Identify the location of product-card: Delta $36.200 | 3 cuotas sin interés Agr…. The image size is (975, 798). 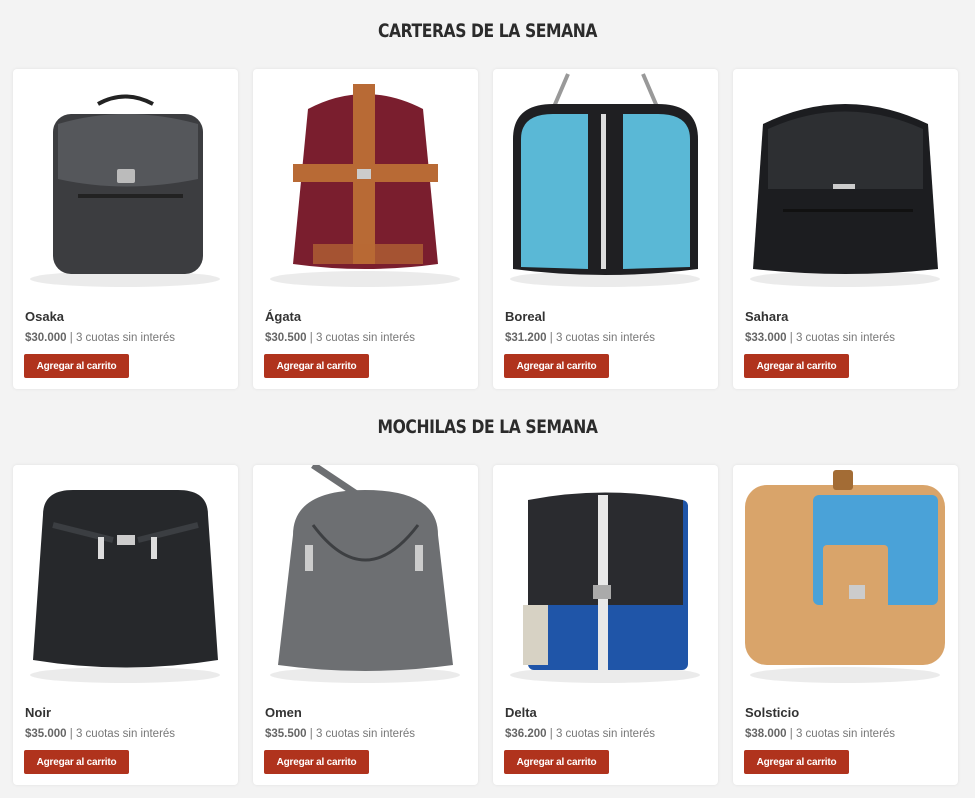
(605, 625).